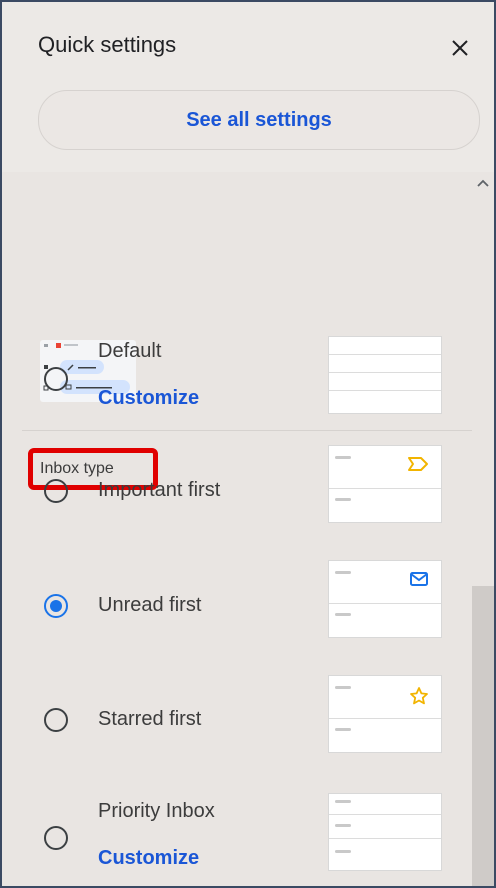 This screenshot has width=496, height=888. I want to click on preview-card-default, so click(385, 375).